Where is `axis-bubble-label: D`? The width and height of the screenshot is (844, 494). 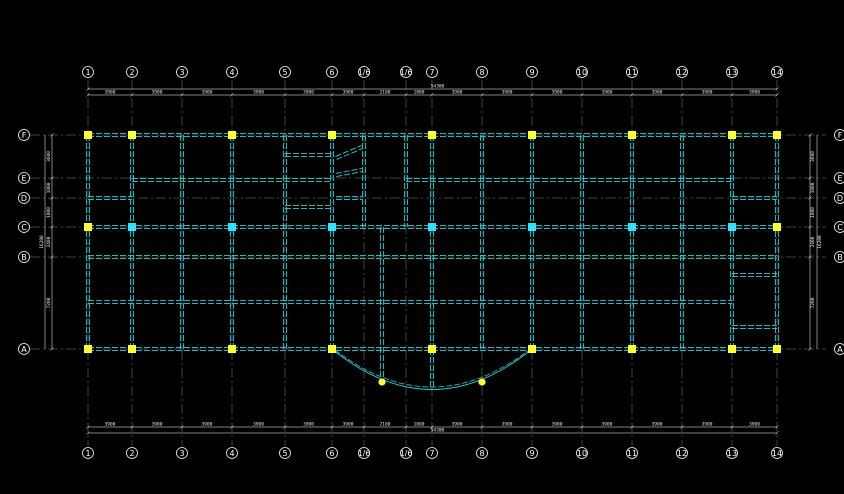 axis-bubble-label: D is located at coordinates (840, 198).